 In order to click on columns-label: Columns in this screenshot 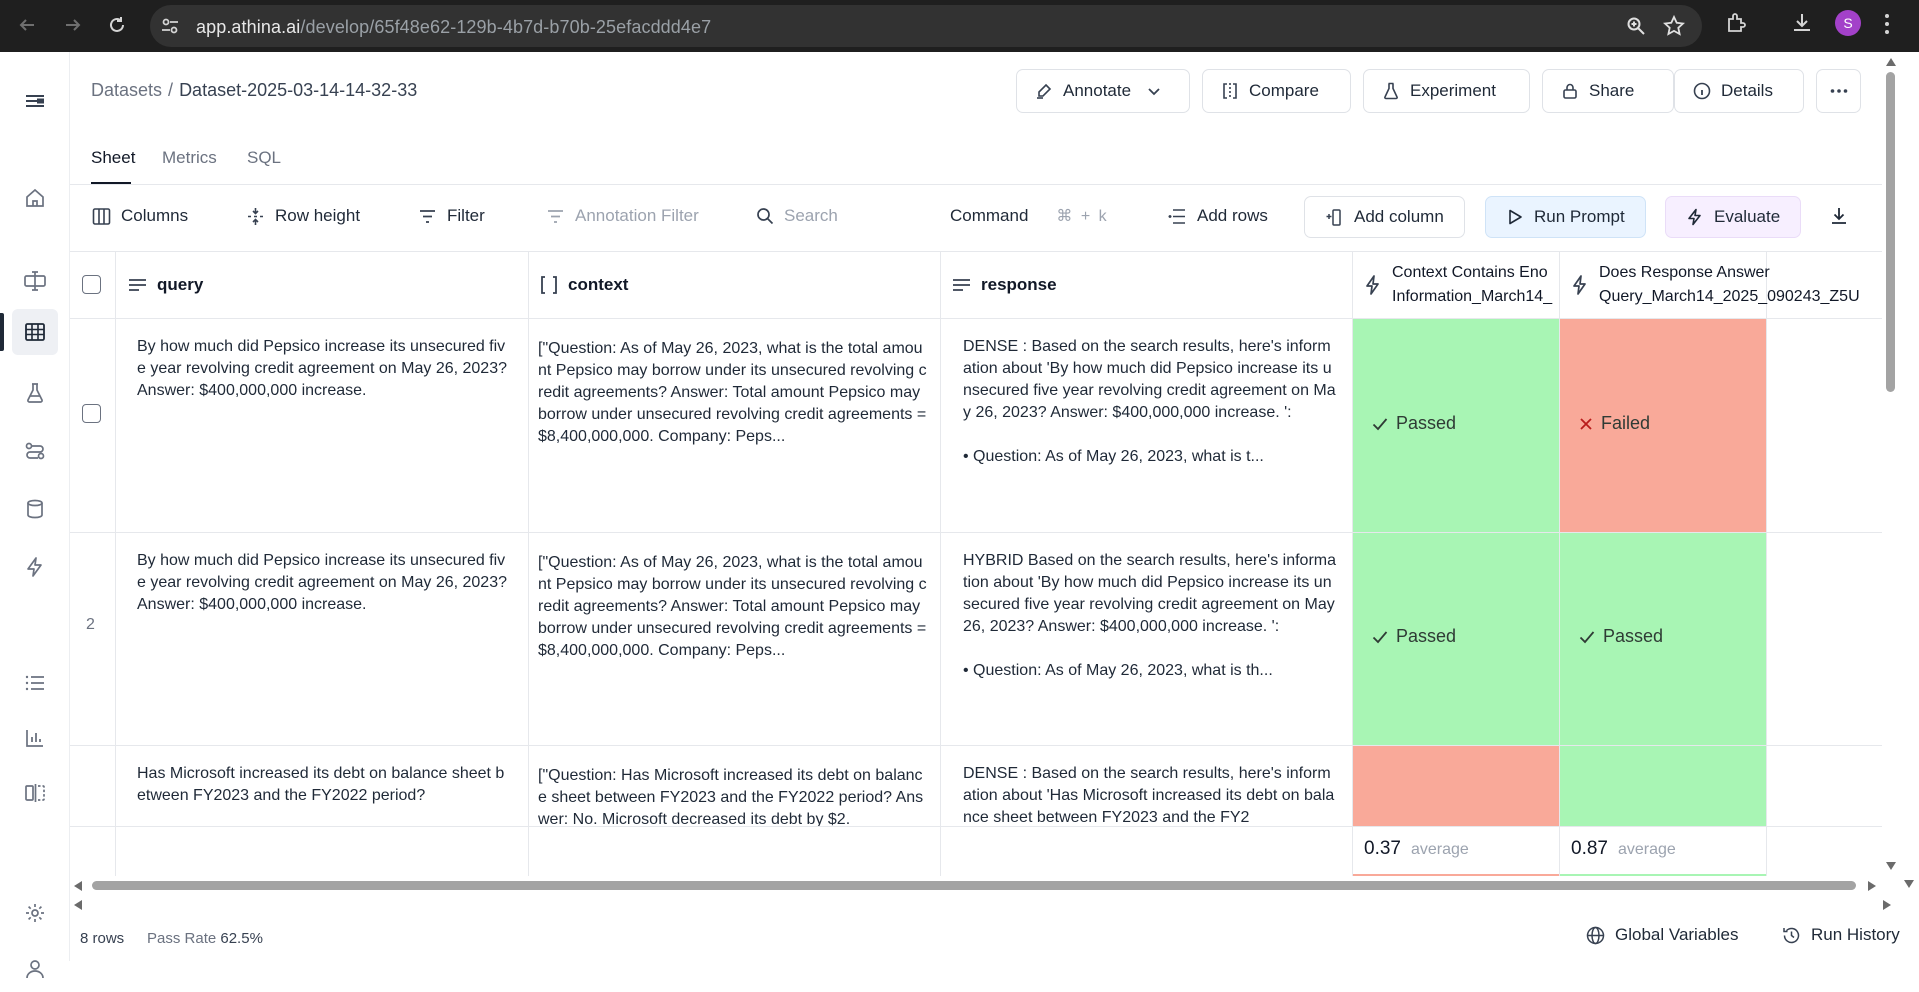, I will do `click(155, 215)`.